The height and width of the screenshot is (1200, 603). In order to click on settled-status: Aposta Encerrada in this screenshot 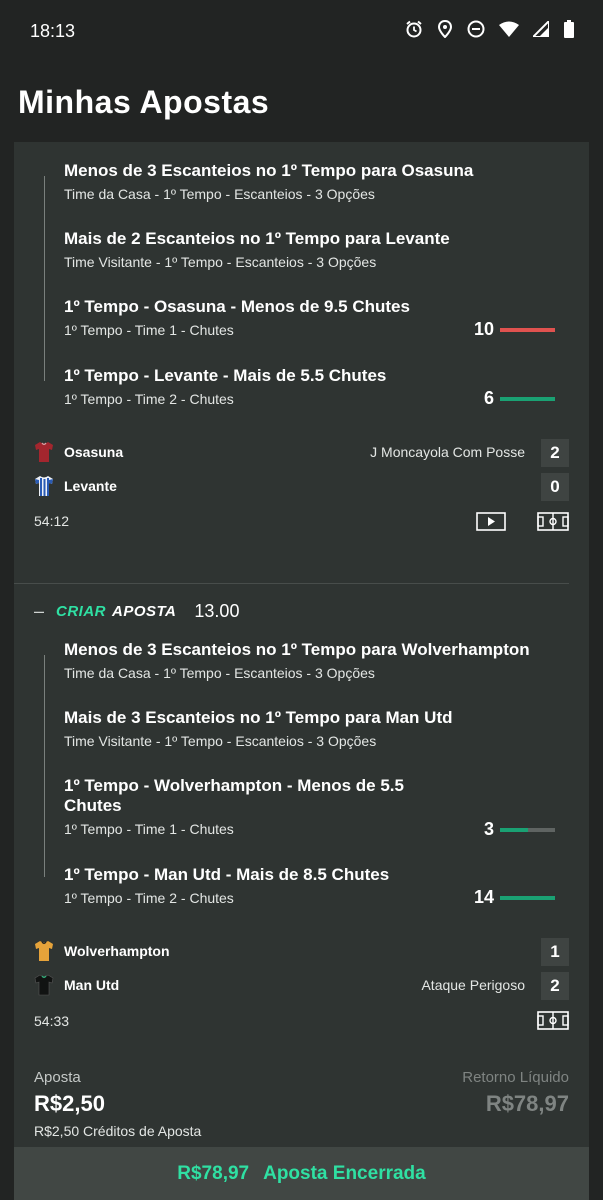, I will do `click(344, 1173)`.